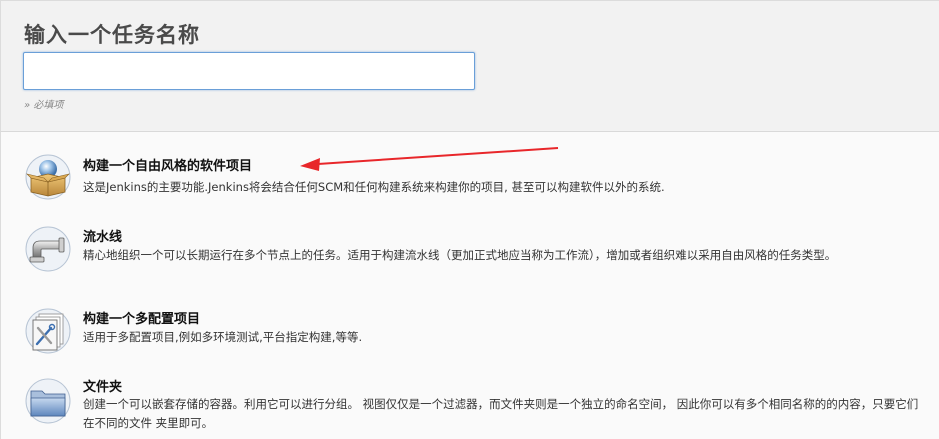 The image size is (939, 439). What do you see at coordinates (470, 329) in the screenshot?
I see `job-type-multi-configuration: 构建一个多配置项目 适用于多配置项目,例如多环境测试,平台指定构建,等等.` at bounding box center [470, 329].